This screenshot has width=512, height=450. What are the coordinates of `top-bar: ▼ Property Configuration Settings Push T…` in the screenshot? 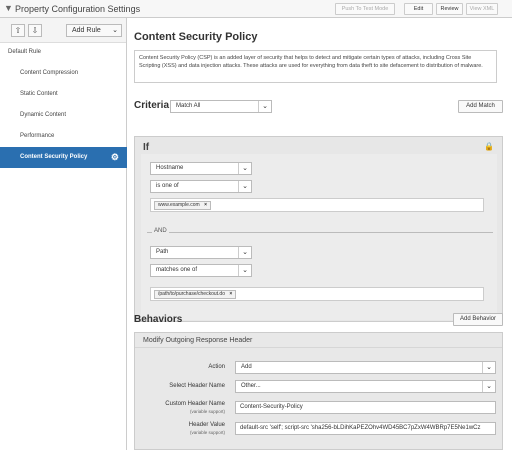 It's located at (256, 9).